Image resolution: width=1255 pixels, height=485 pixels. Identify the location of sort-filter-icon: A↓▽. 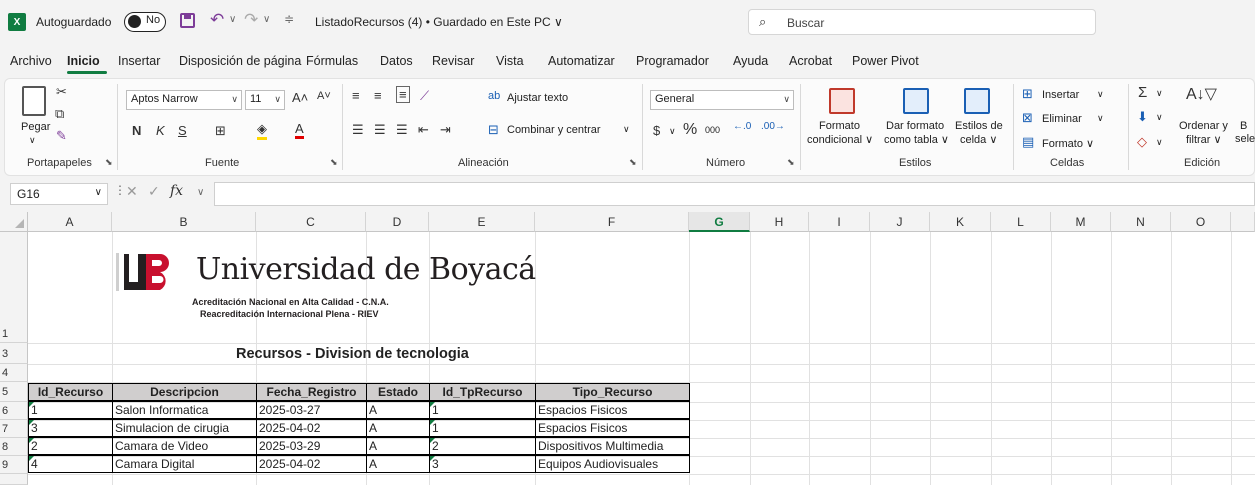
(1201, 94).